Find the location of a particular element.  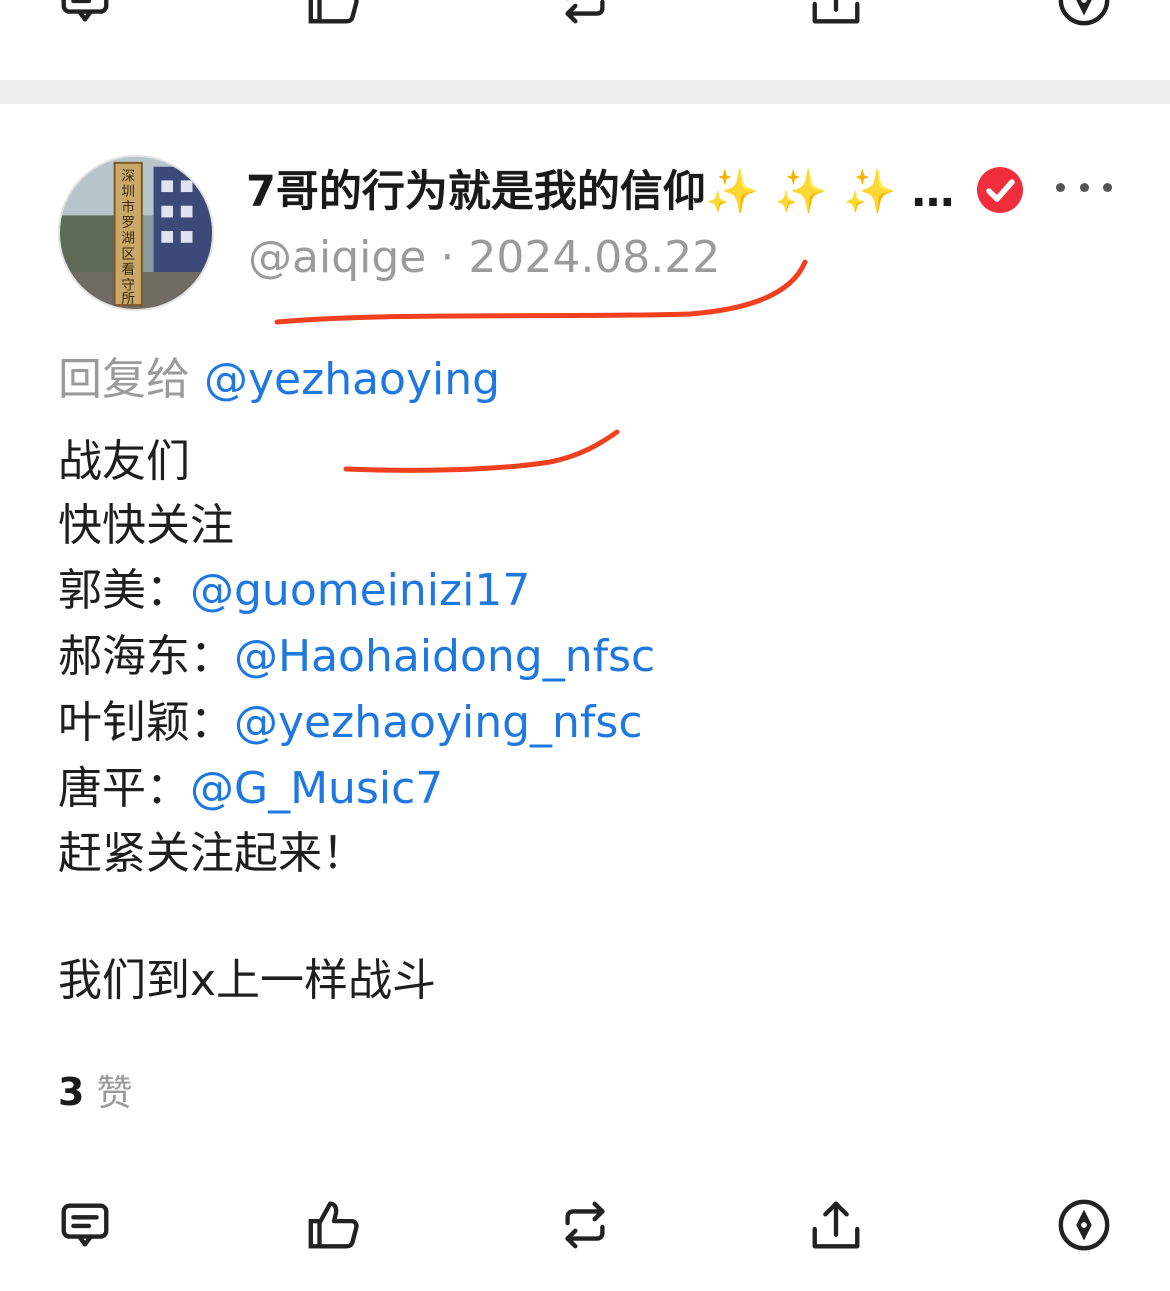

reply-to-link: @yezhaoying is located at coordinates (352, 379).